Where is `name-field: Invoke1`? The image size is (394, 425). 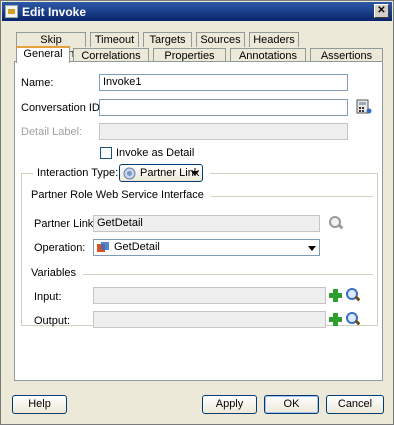
name-field: Invoke1 is located at coordinates (223, 82).